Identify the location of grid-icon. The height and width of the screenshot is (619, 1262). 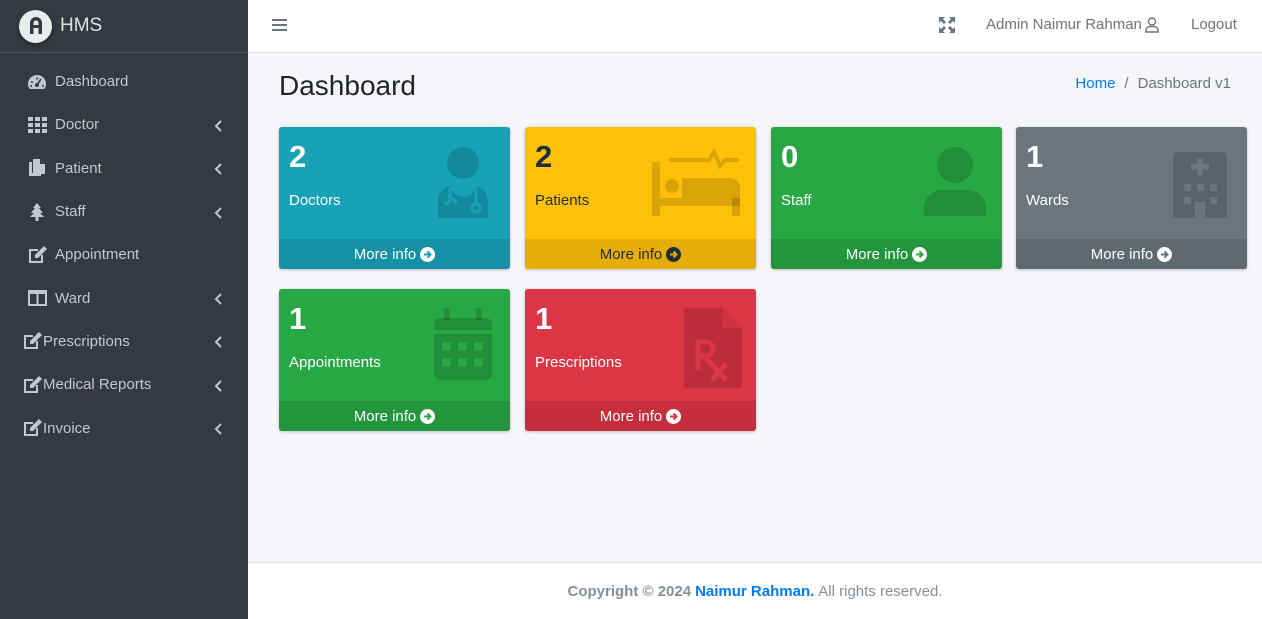
(37, 125).